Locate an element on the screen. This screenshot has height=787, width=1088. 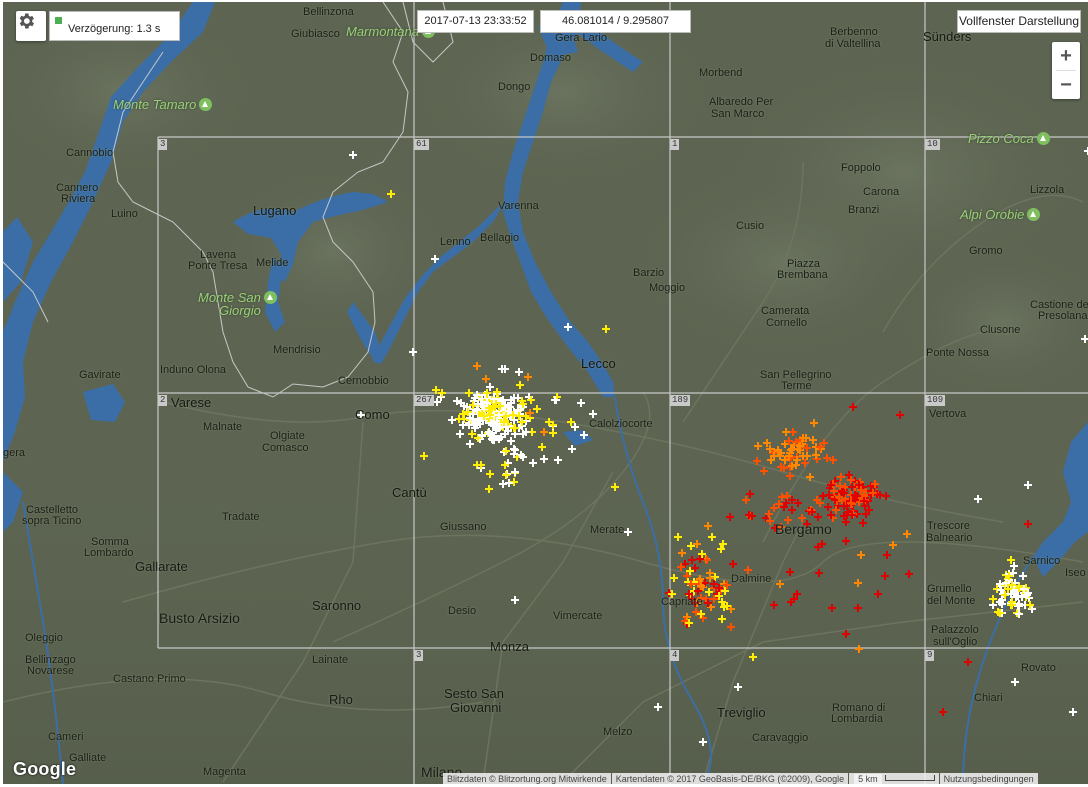
park-name: Marmontana is located at coordinates (382, 31).